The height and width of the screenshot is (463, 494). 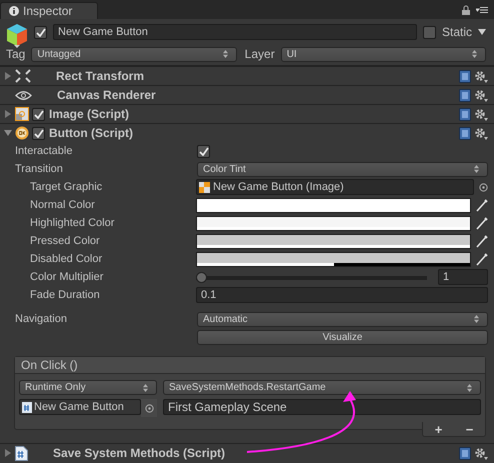 I want to click on game-object-cube-icon, so click(x=17, y=36).